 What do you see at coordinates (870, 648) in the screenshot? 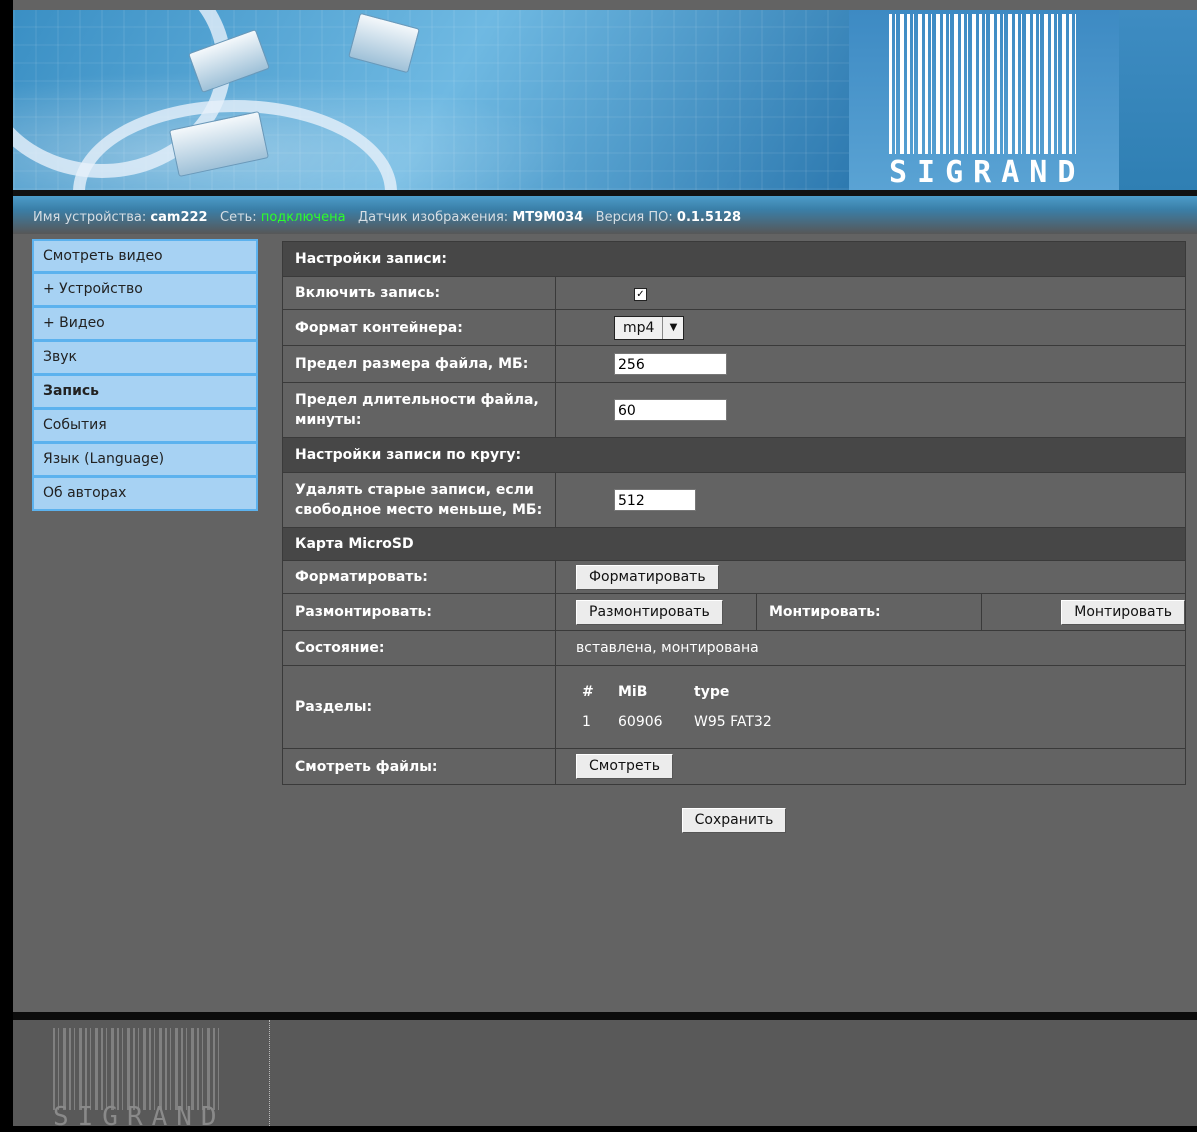
I see `state-value: вставлена, монтирована` at bounding box center [870, 648].